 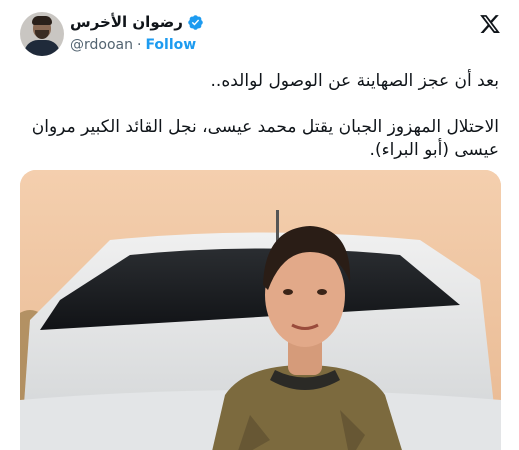 What do you see at coordinates (195, 22) in the screenshot?
I see `verified-badge-icon` at bounding box center [195, 22].